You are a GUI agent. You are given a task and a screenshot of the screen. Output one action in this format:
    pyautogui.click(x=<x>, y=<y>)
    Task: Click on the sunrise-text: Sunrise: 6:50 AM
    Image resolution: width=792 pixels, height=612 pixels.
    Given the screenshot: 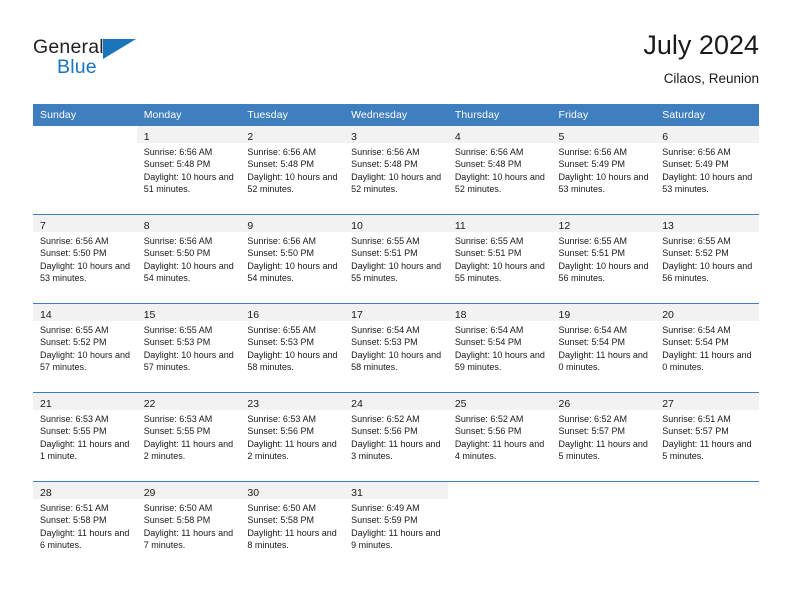 What is the action you would take?
    pyautogui.click(x=281, y=508)
    